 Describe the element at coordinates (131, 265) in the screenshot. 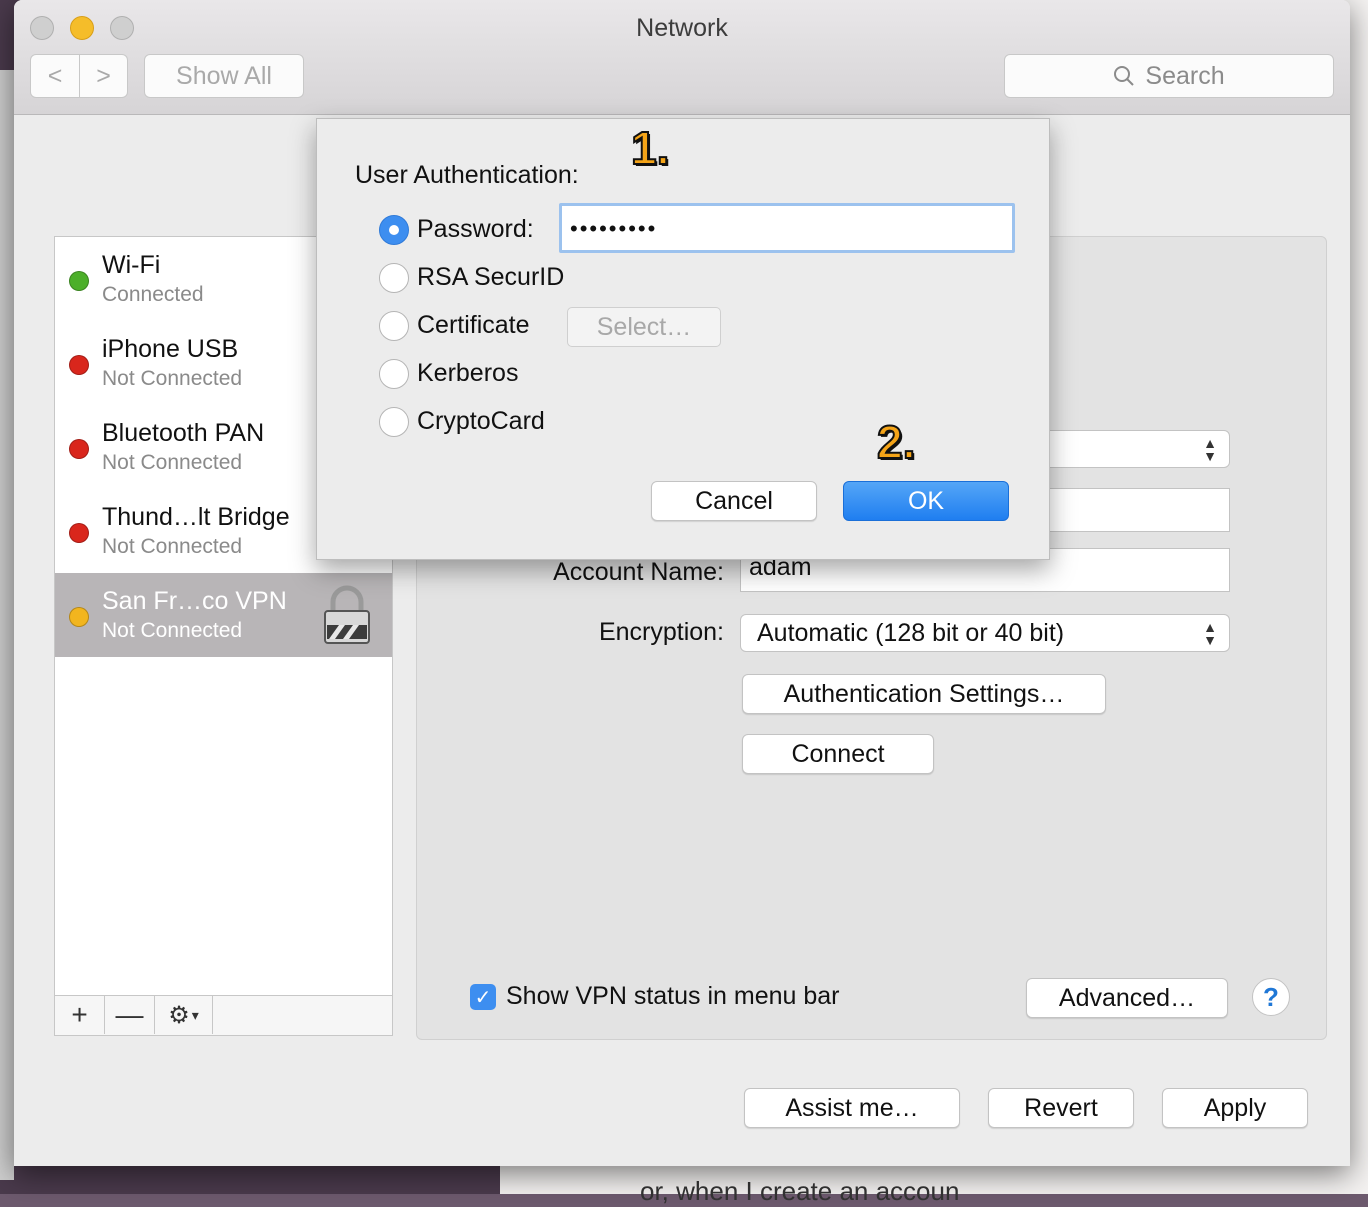

I see `service-name: Wi-Fi` at that location.